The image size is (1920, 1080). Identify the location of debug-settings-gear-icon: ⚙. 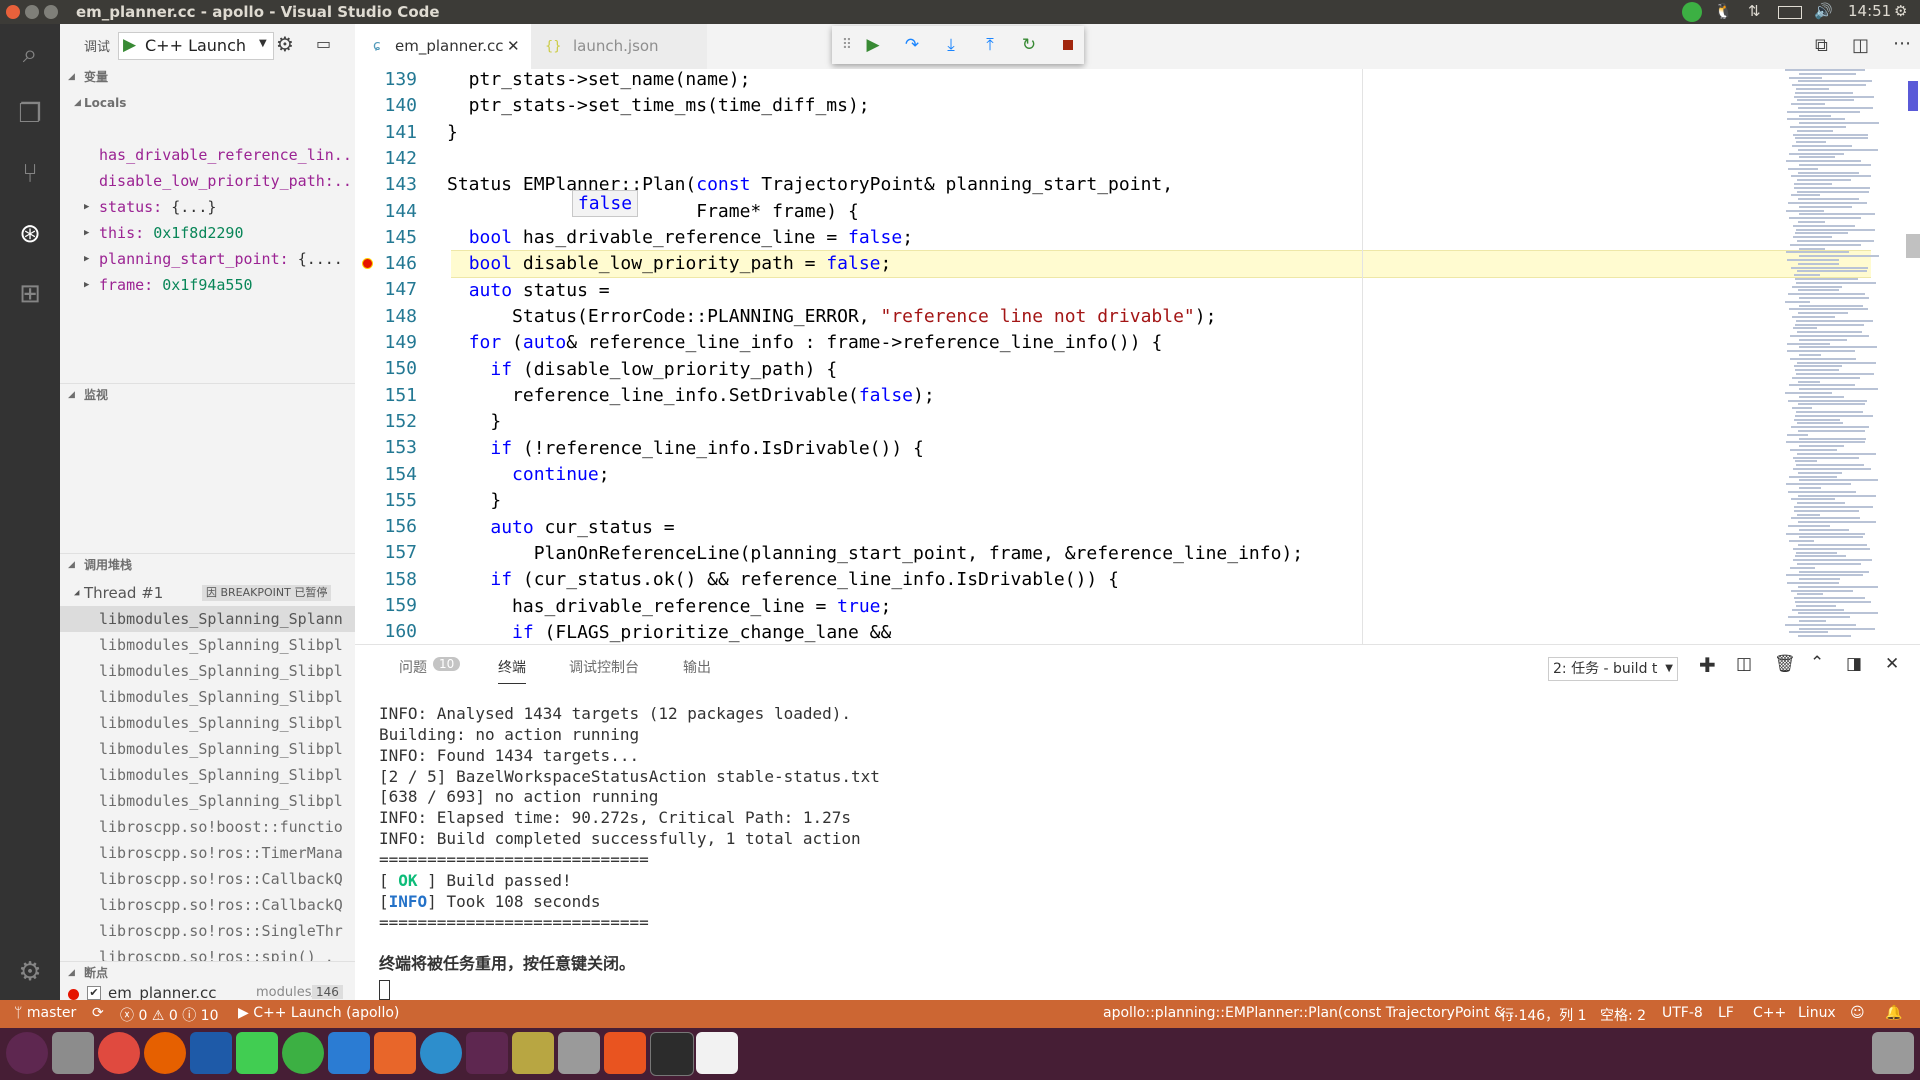
(285, 44).